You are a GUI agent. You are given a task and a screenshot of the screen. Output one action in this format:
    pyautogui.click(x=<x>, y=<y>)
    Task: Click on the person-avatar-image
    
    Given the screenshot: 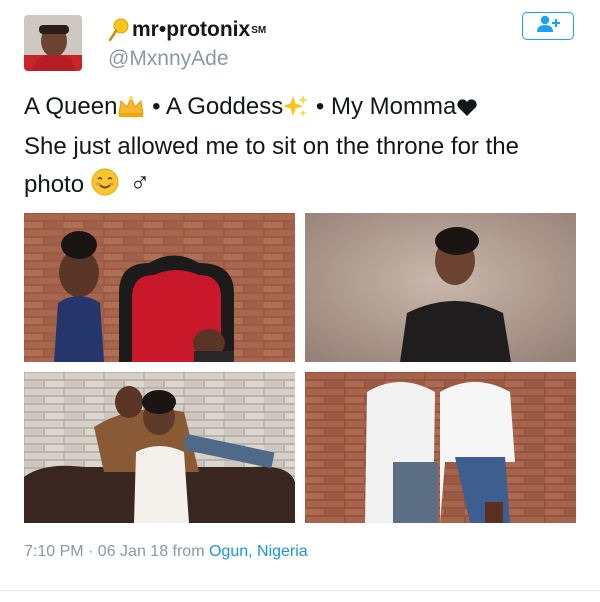 What is the action you would take?
    pyautogui.click(x=53, y=43)
    